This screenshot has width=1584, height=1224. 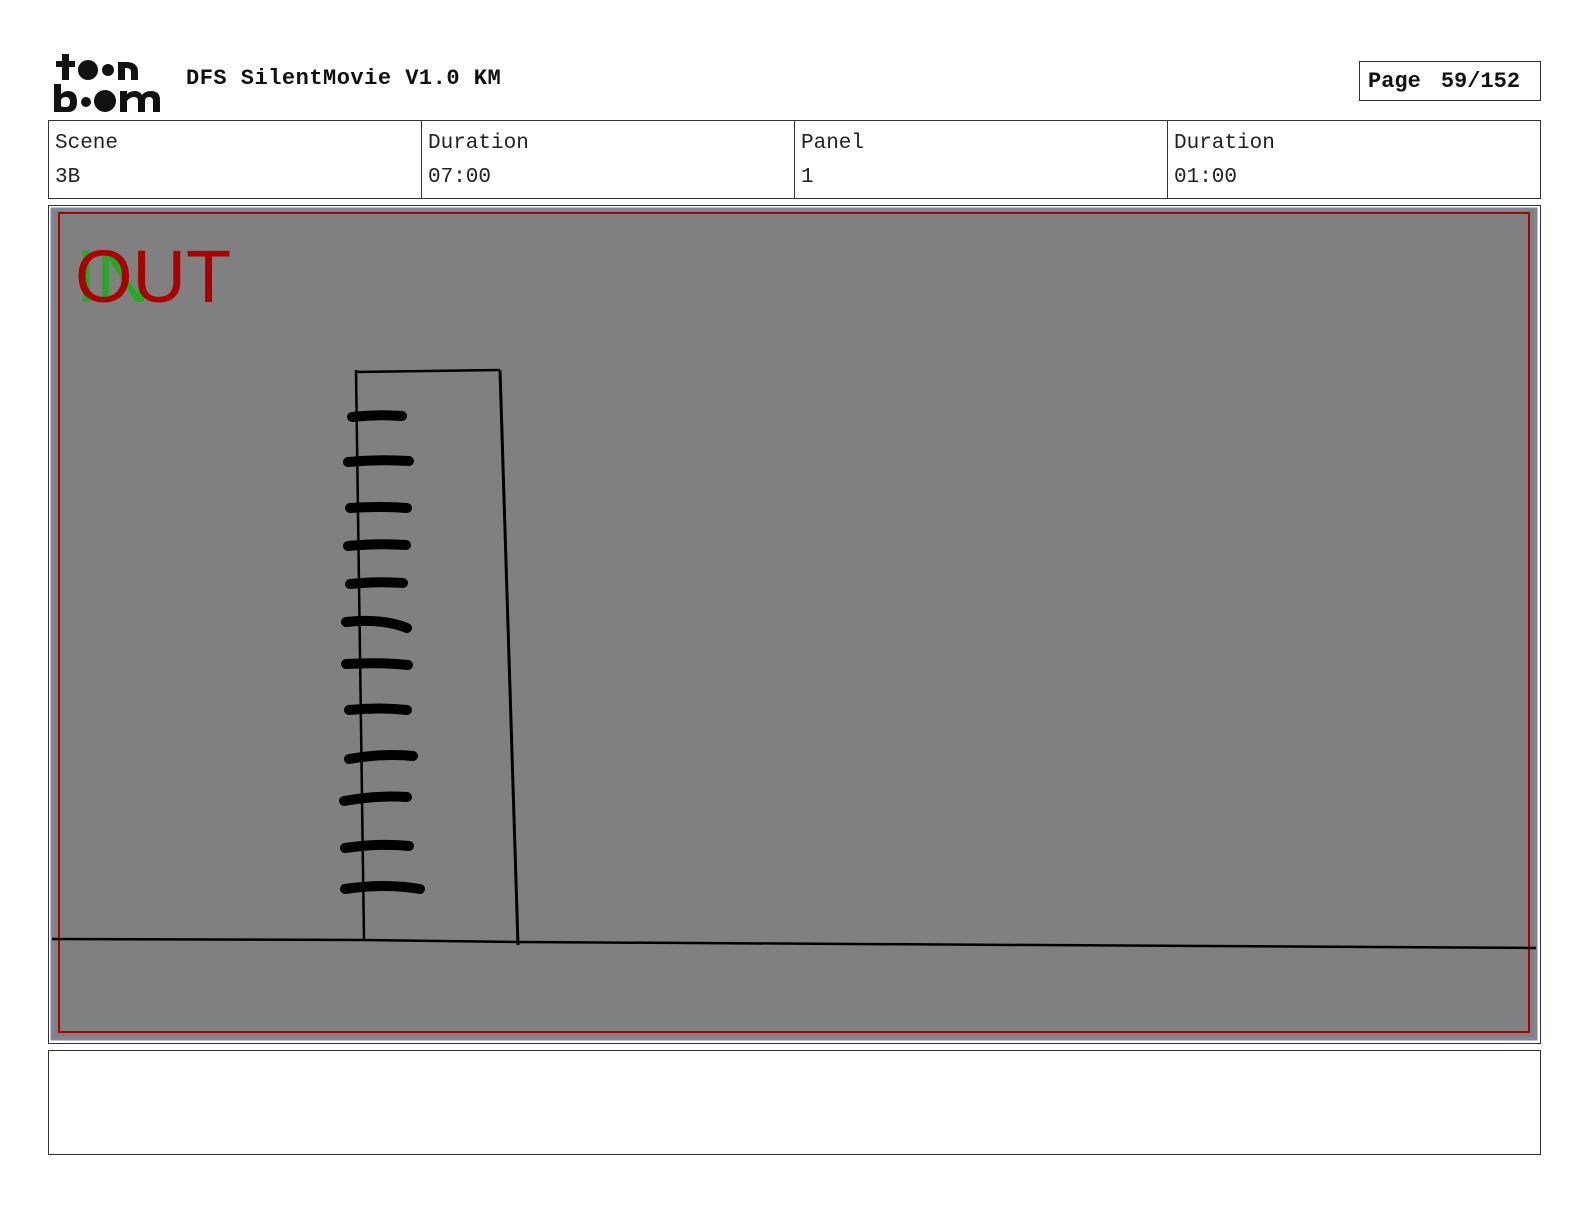 What do you see at coordinates (807, 177) in the screenshot?
I see `panel-value: 1` at bounding box center [807, 177].